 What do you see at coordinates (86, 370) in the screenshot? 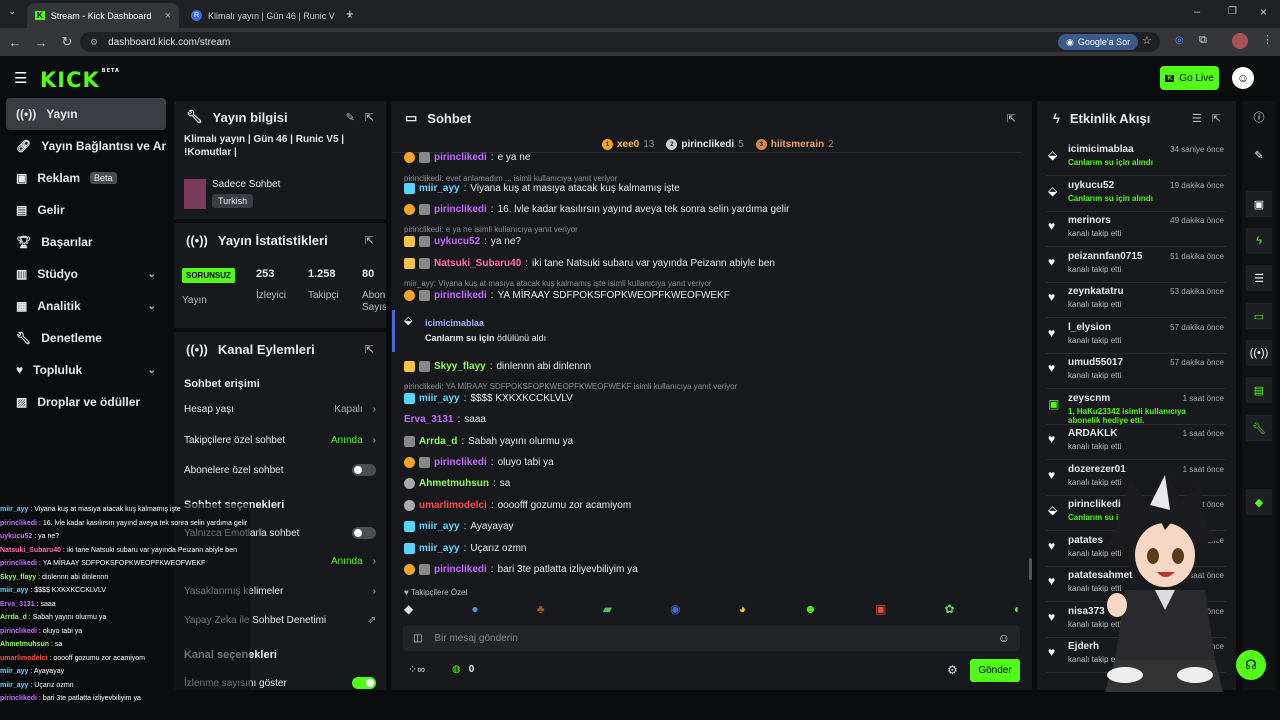
I see `sidebar-item-topluluk: ♥ Topluluk ⌄` at bounding box center [86, 370].